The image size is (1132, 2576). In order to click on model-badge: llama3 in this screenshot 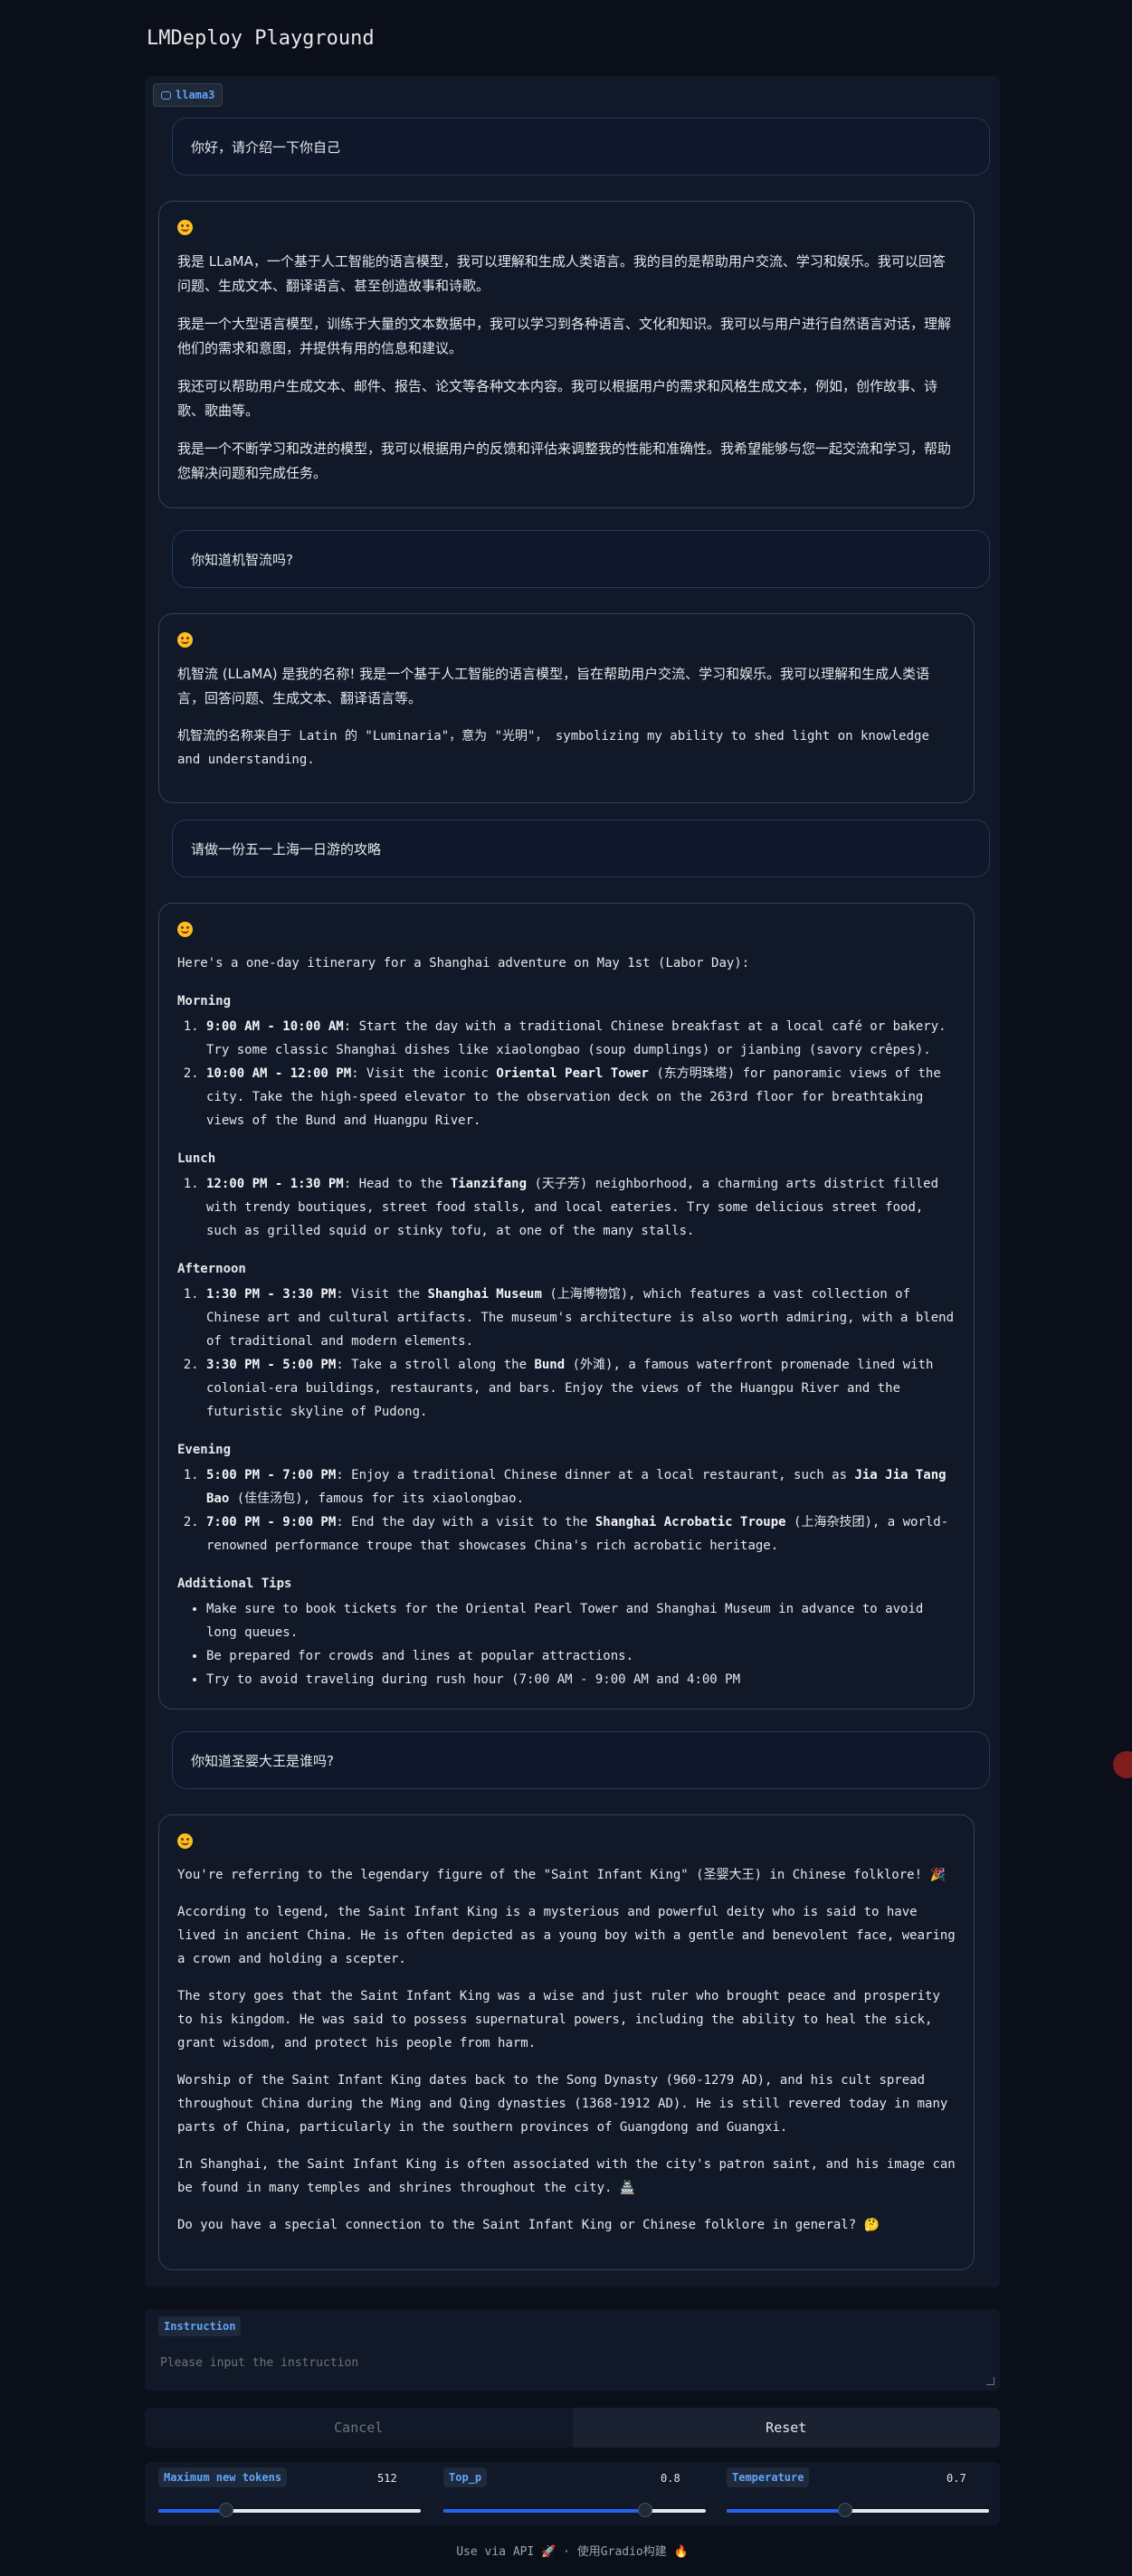, I will do `click(188, 95)`.